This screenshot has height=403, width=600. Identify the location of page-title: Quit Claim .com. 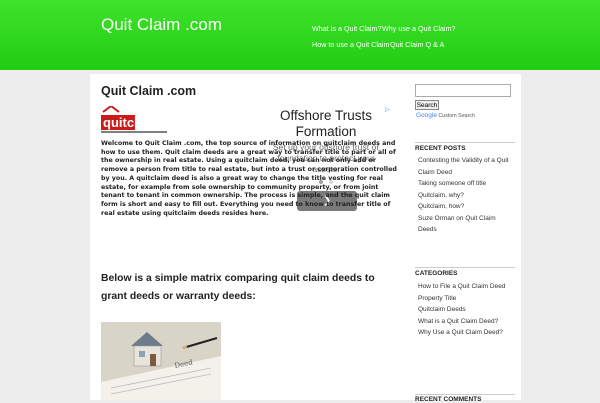
(149, 91).